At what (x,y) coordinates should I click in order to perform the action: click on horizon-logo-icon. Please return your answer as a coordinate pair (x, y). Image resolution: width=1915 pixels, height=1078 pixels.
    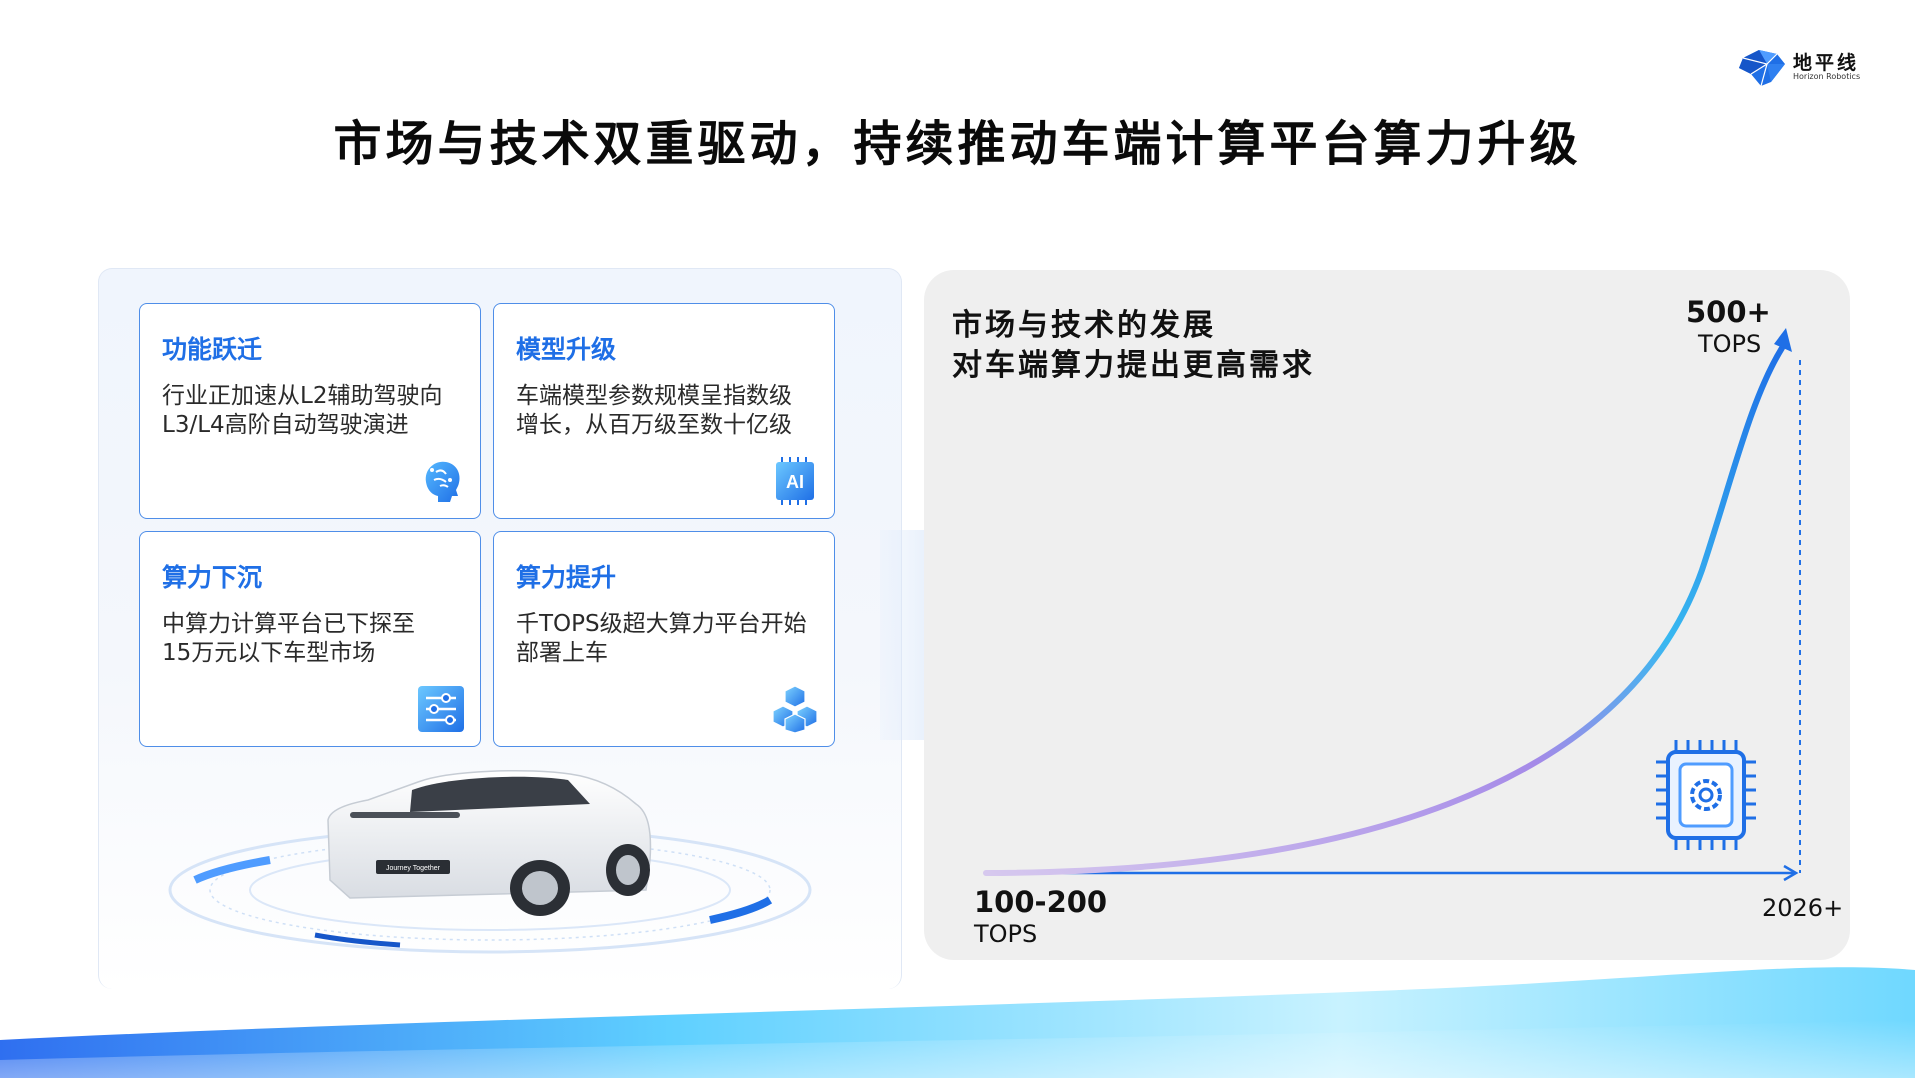
    Looking at the image, I should click on (1762, 68).